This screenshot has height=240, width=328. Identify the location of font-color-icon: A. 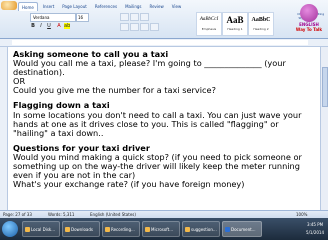
(59, 26).